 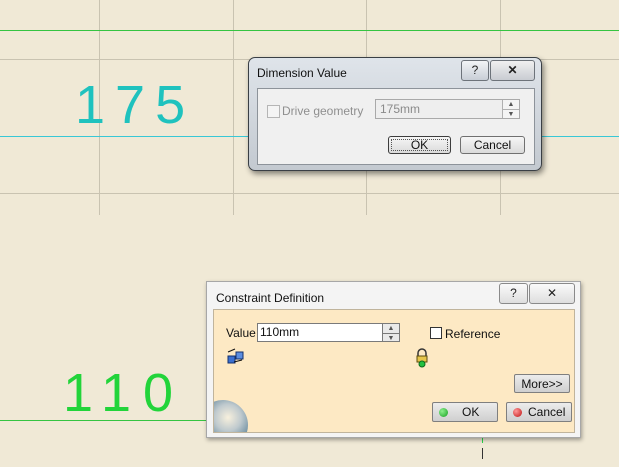 I want to click on more-button: More>>, so click(x=542, y=383).